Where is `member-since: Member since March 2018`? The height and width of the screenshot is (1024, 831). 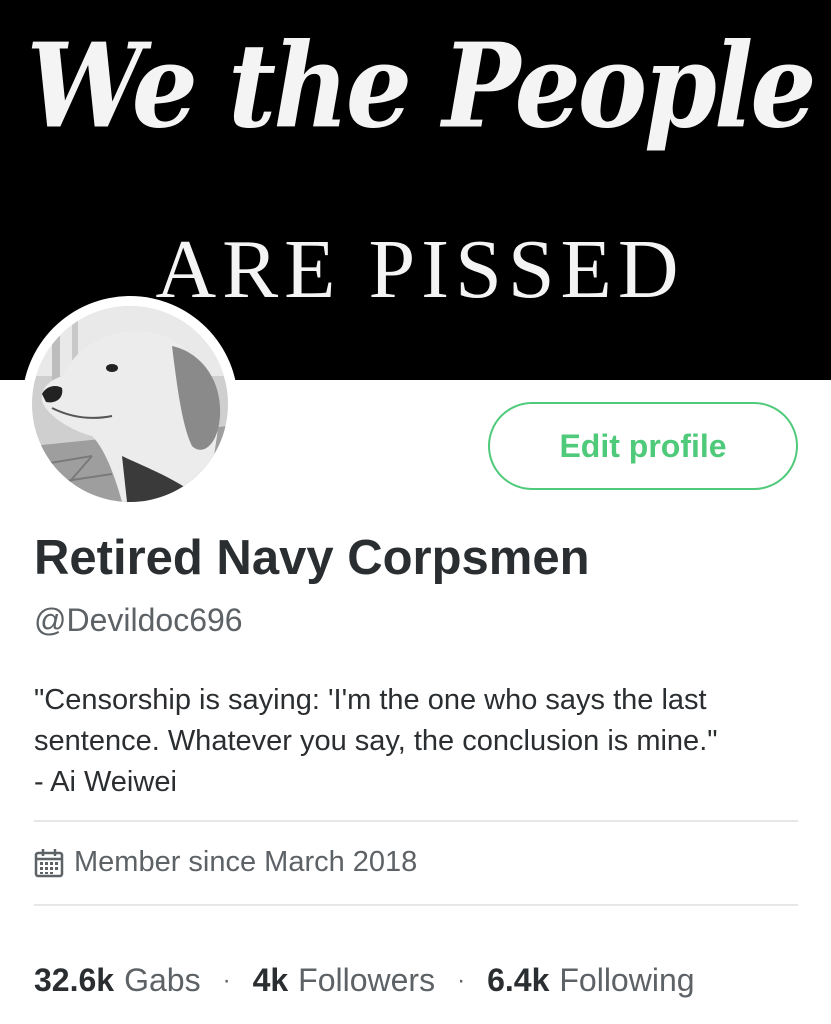
member-since: Member since March 2018 is located at coordinates (225, 862).